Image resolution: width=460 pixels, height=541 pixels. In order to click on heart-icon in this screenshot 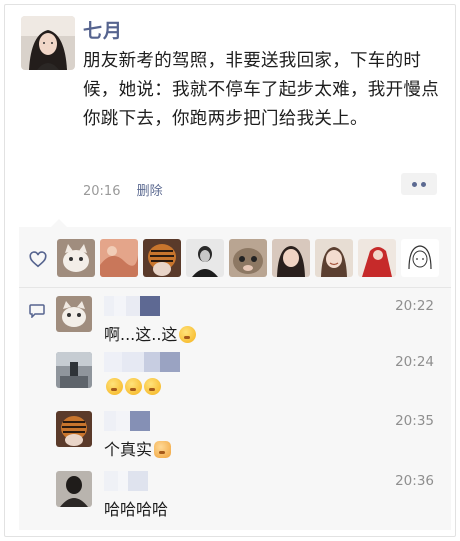, I will do `click(38, 259)`.